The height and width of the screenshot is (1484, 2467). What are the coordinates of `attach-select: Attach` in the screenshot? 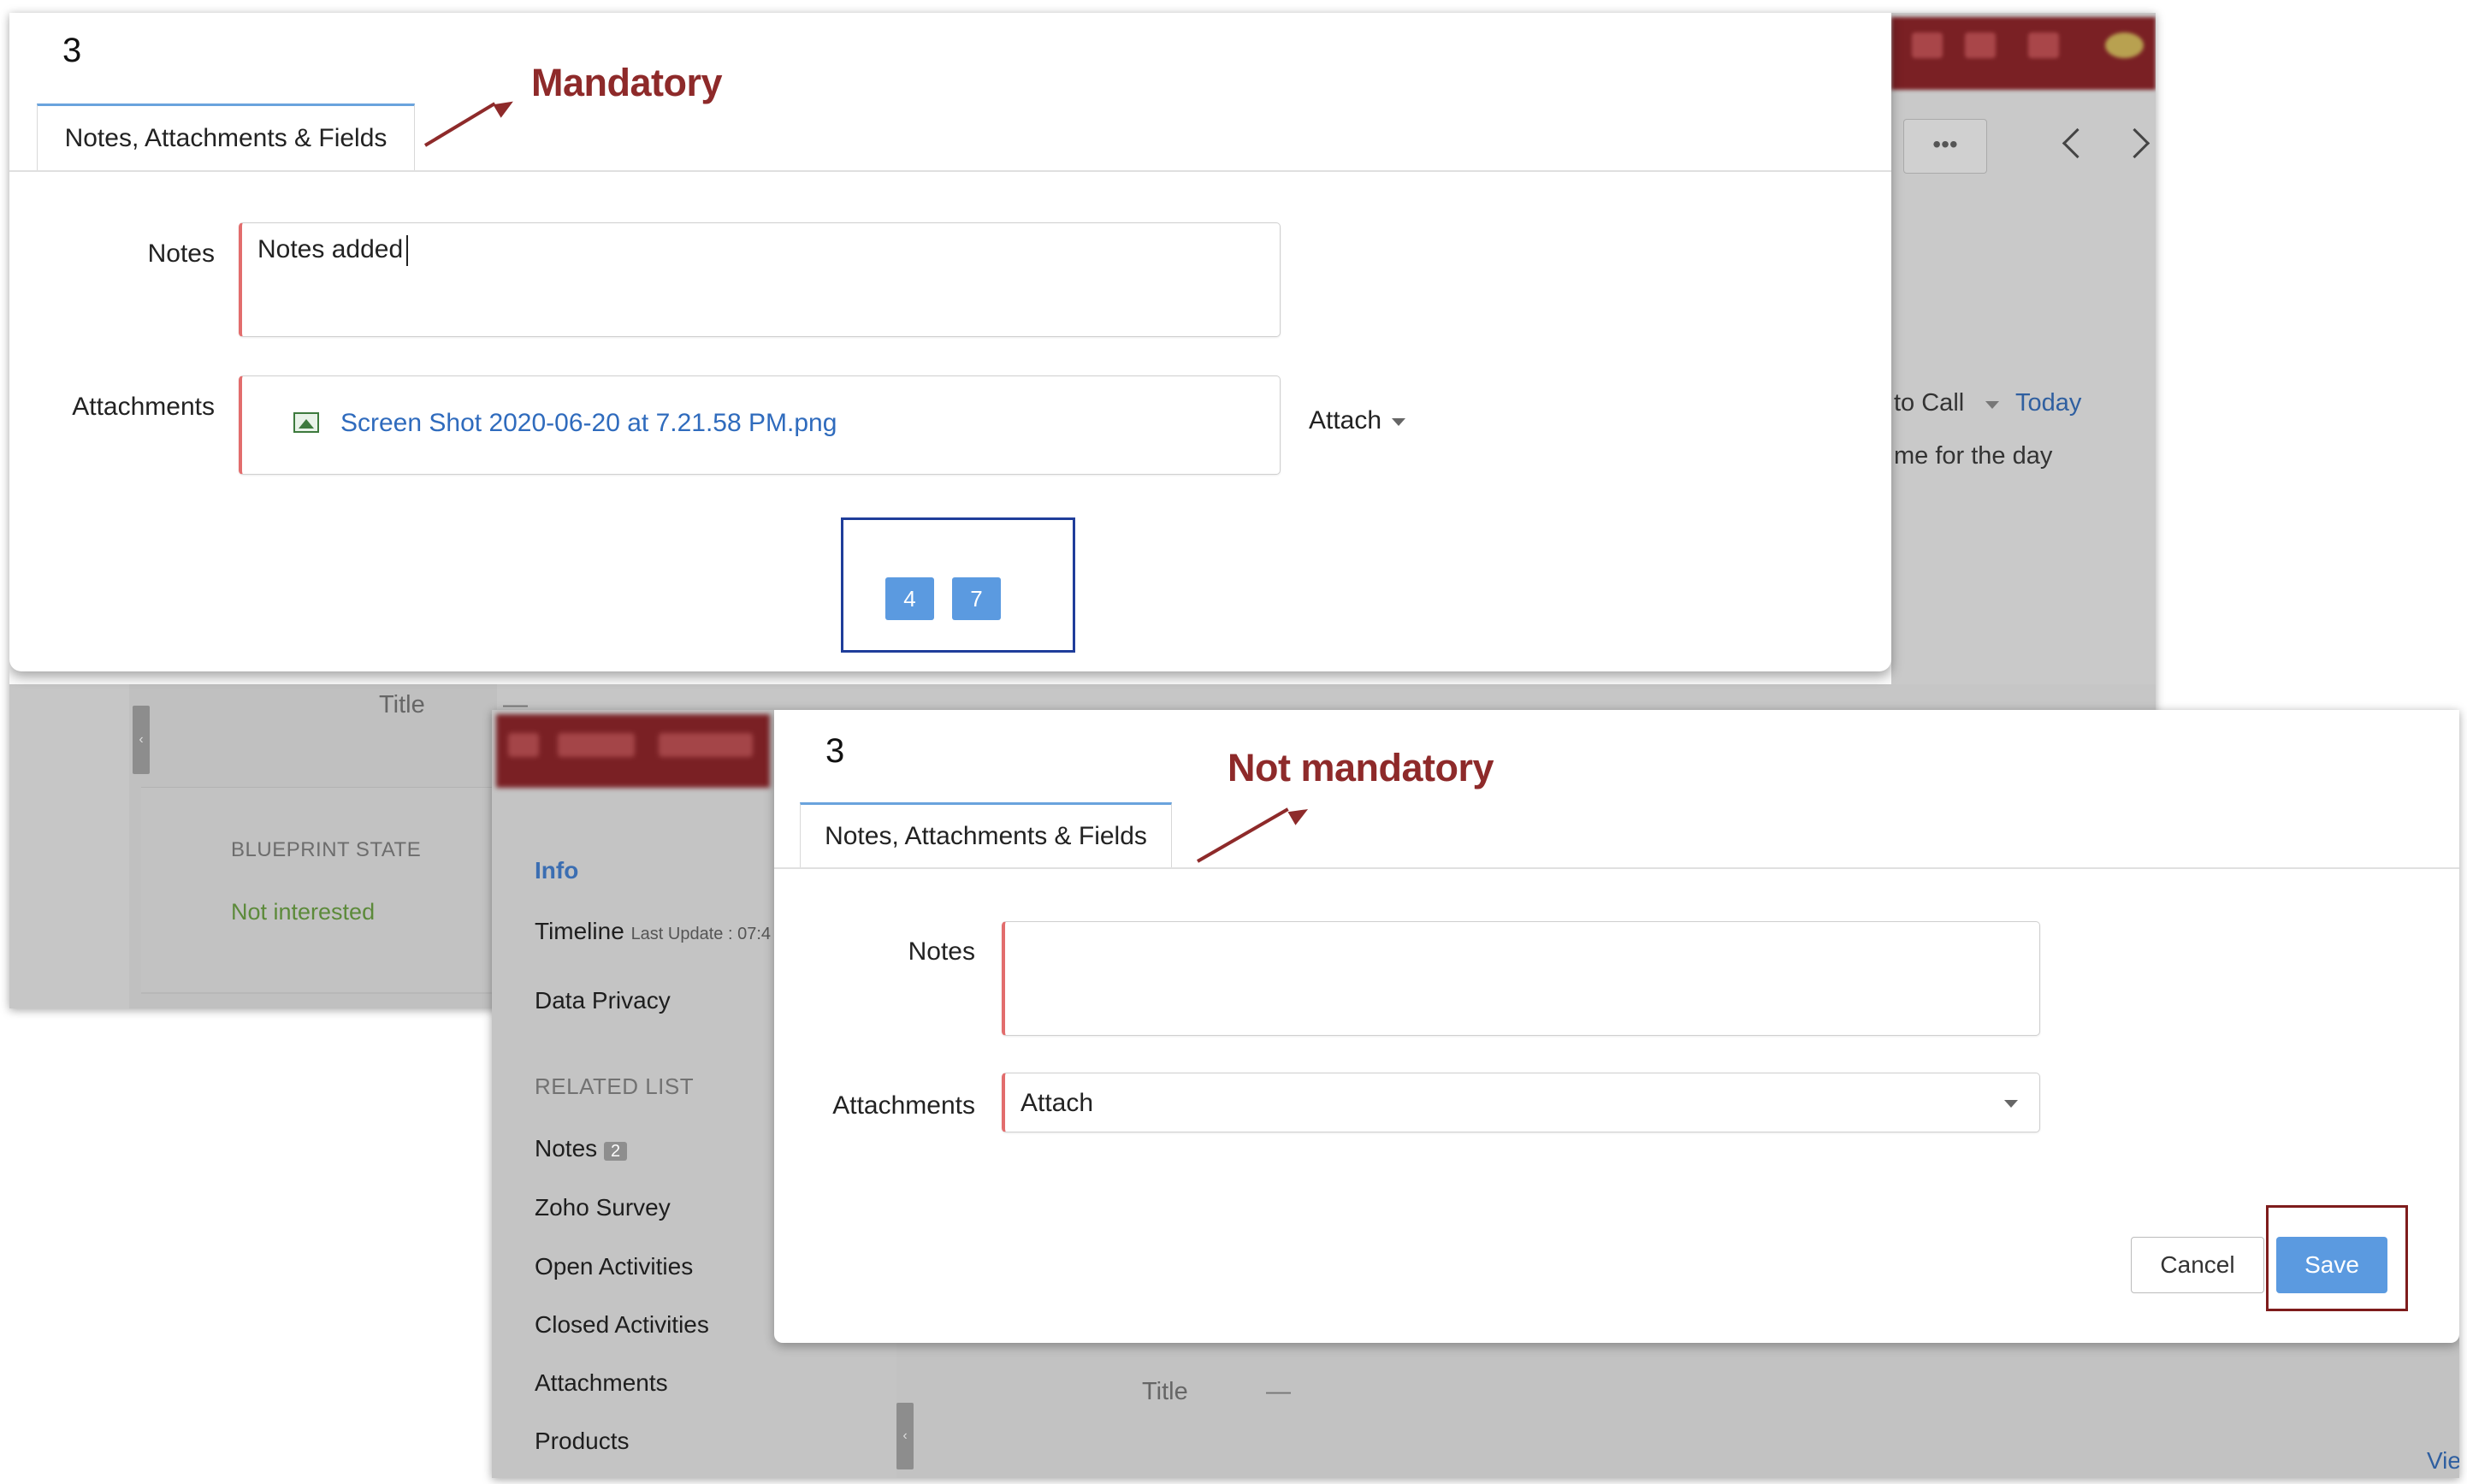 It's located at (1521, 1102).